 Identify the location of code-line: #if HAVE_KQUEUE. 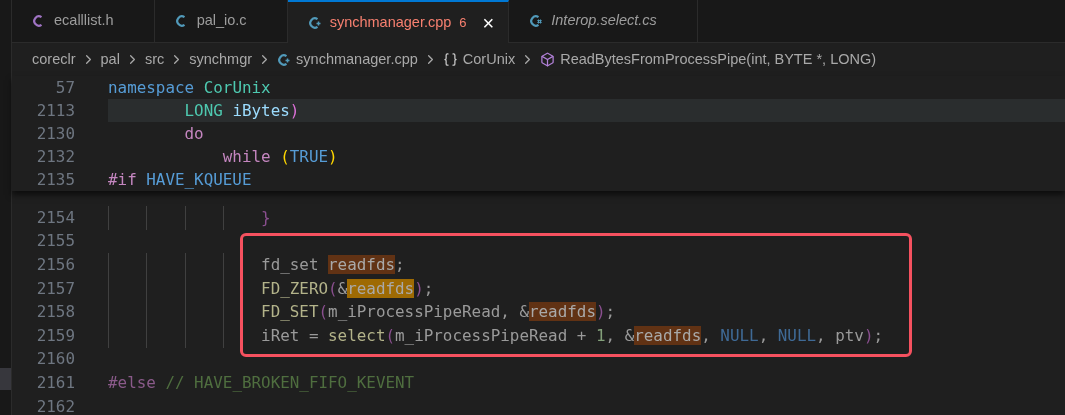
(180, 179).